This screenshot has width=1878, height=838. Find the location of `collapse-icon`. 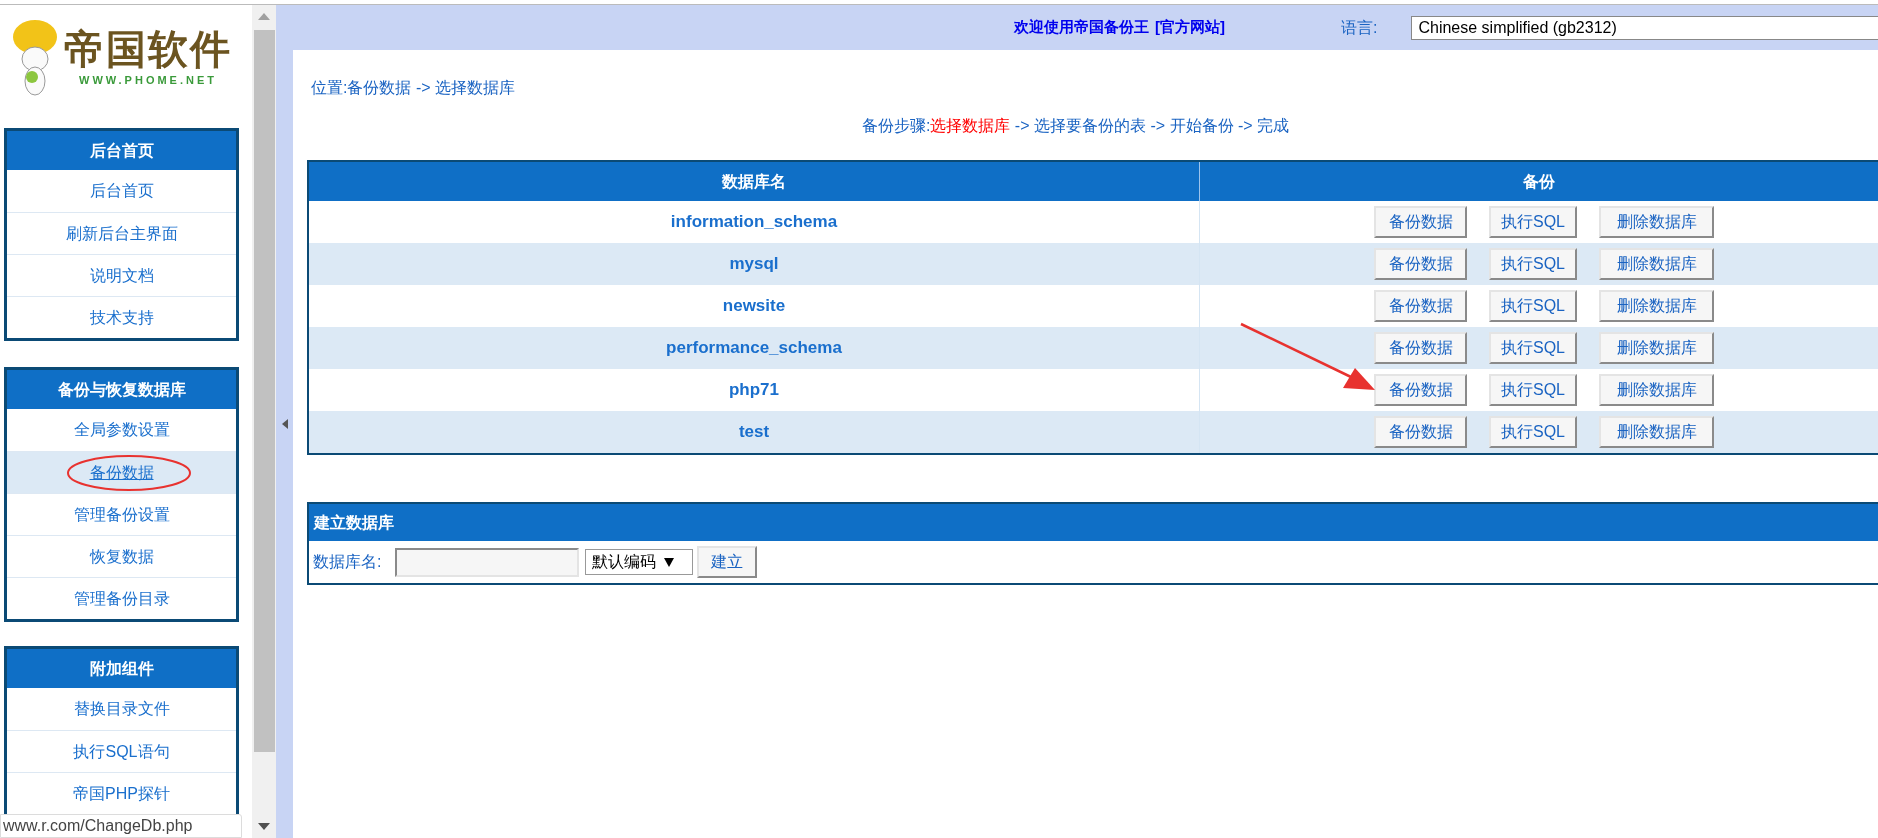

collapse-icon is located at coordinates (284, 424).